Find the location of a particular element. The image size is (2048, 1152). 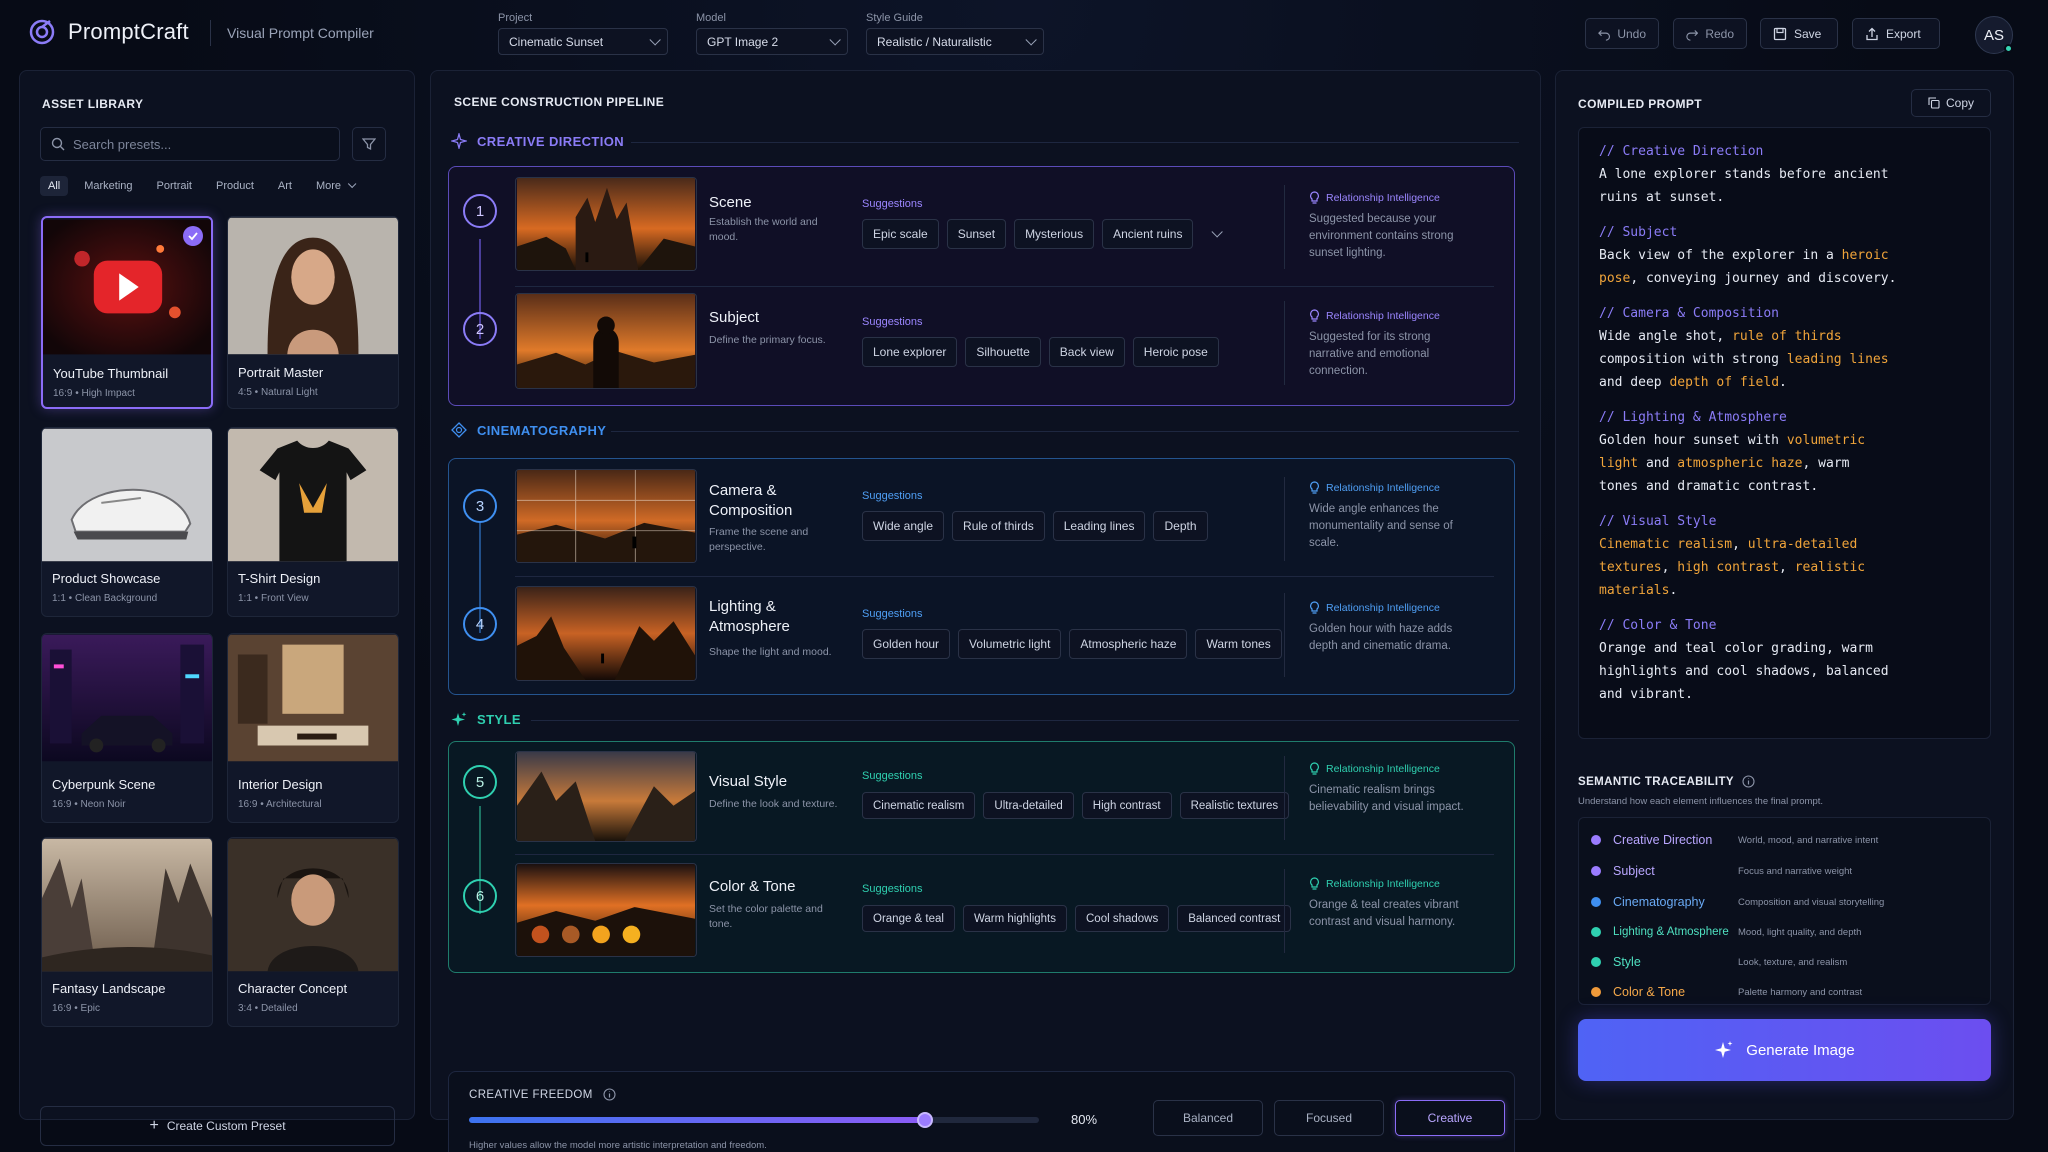

filter-tab-portrait: Portrait is located at coordinates (174, 186).